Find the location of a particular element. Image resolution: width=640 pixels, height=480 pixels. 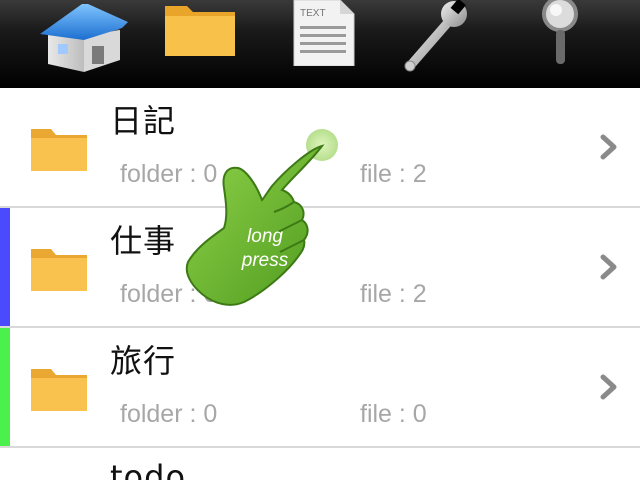

magnifier-icon is located at coordinates (560, 32).